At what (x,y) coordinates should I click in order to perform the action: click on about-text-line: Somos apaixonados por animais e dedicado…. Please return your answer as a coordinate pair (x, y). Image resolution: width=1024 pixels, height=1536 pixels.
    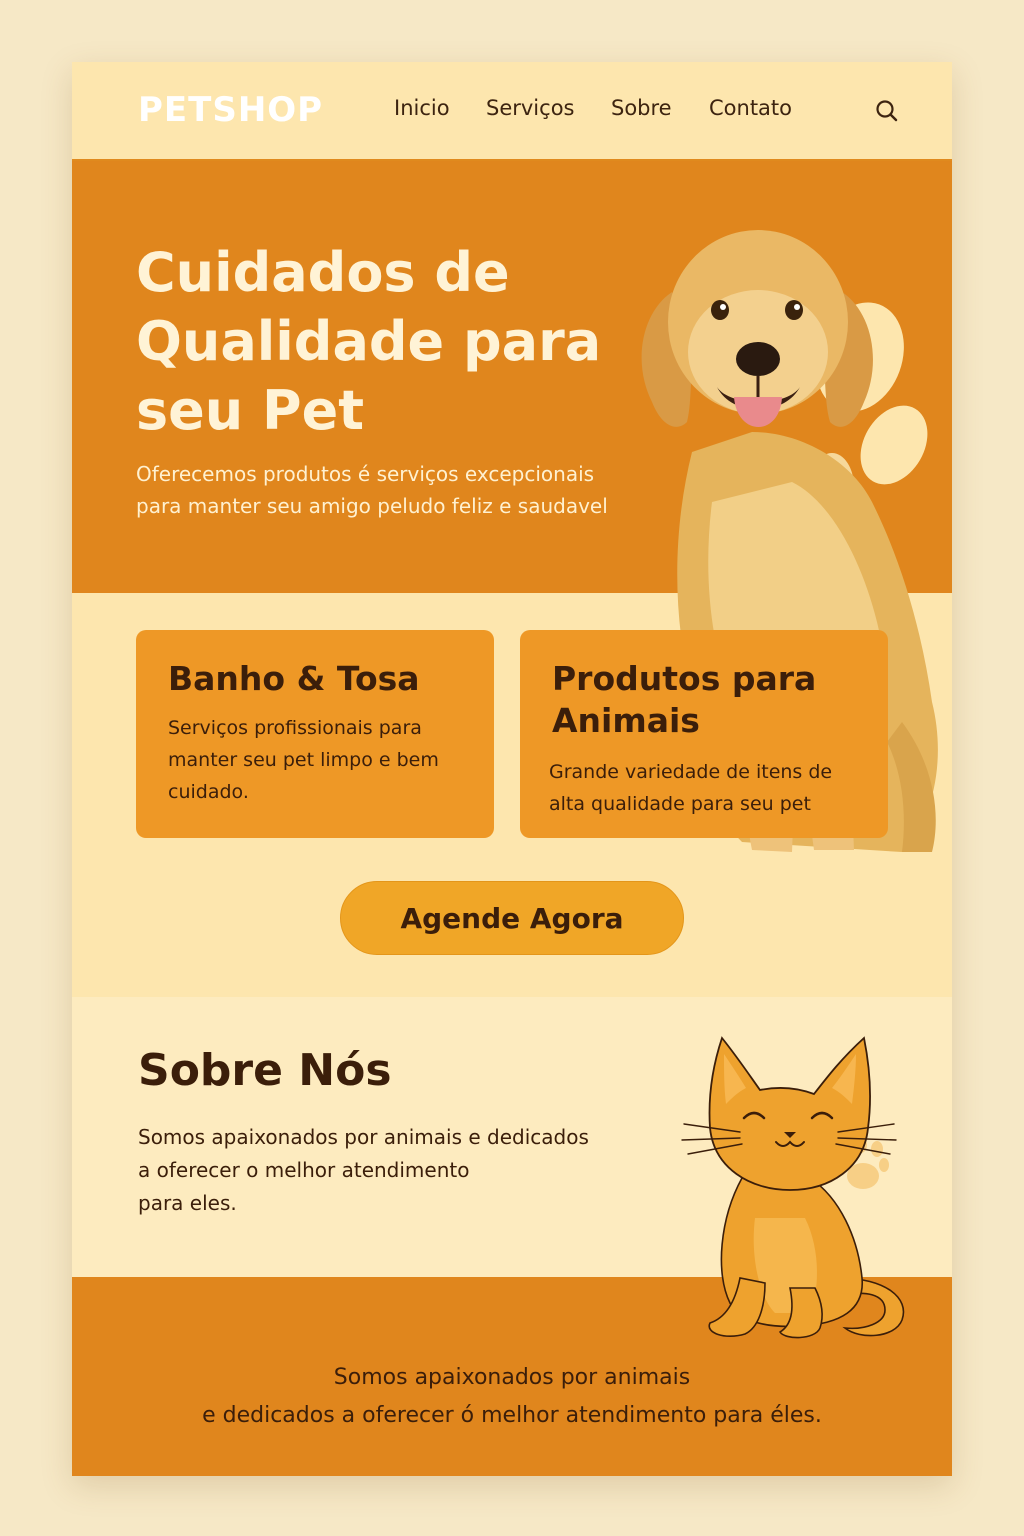
    Looking at the image, I should click on (363, 1137).